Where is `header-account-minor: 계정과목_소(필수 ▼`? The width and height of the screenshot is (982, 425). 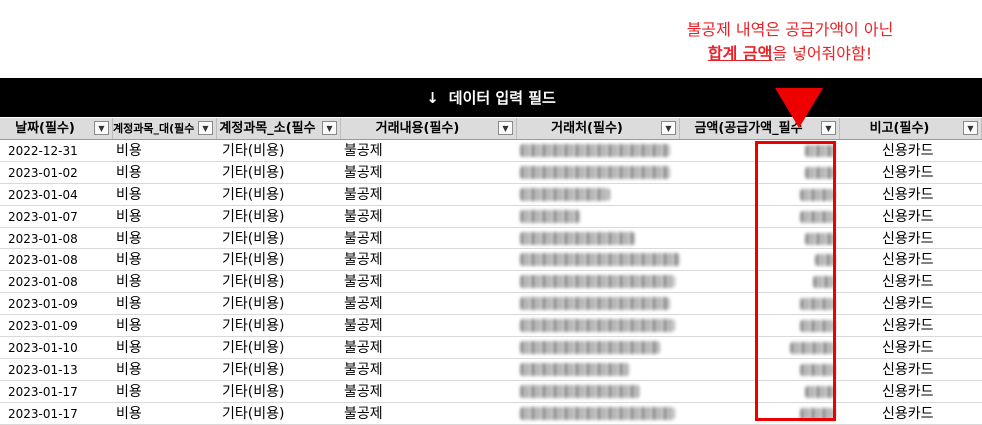
header-account-minor: 계정과목_소(필수 ▼ is located at coordinates (279, 128).